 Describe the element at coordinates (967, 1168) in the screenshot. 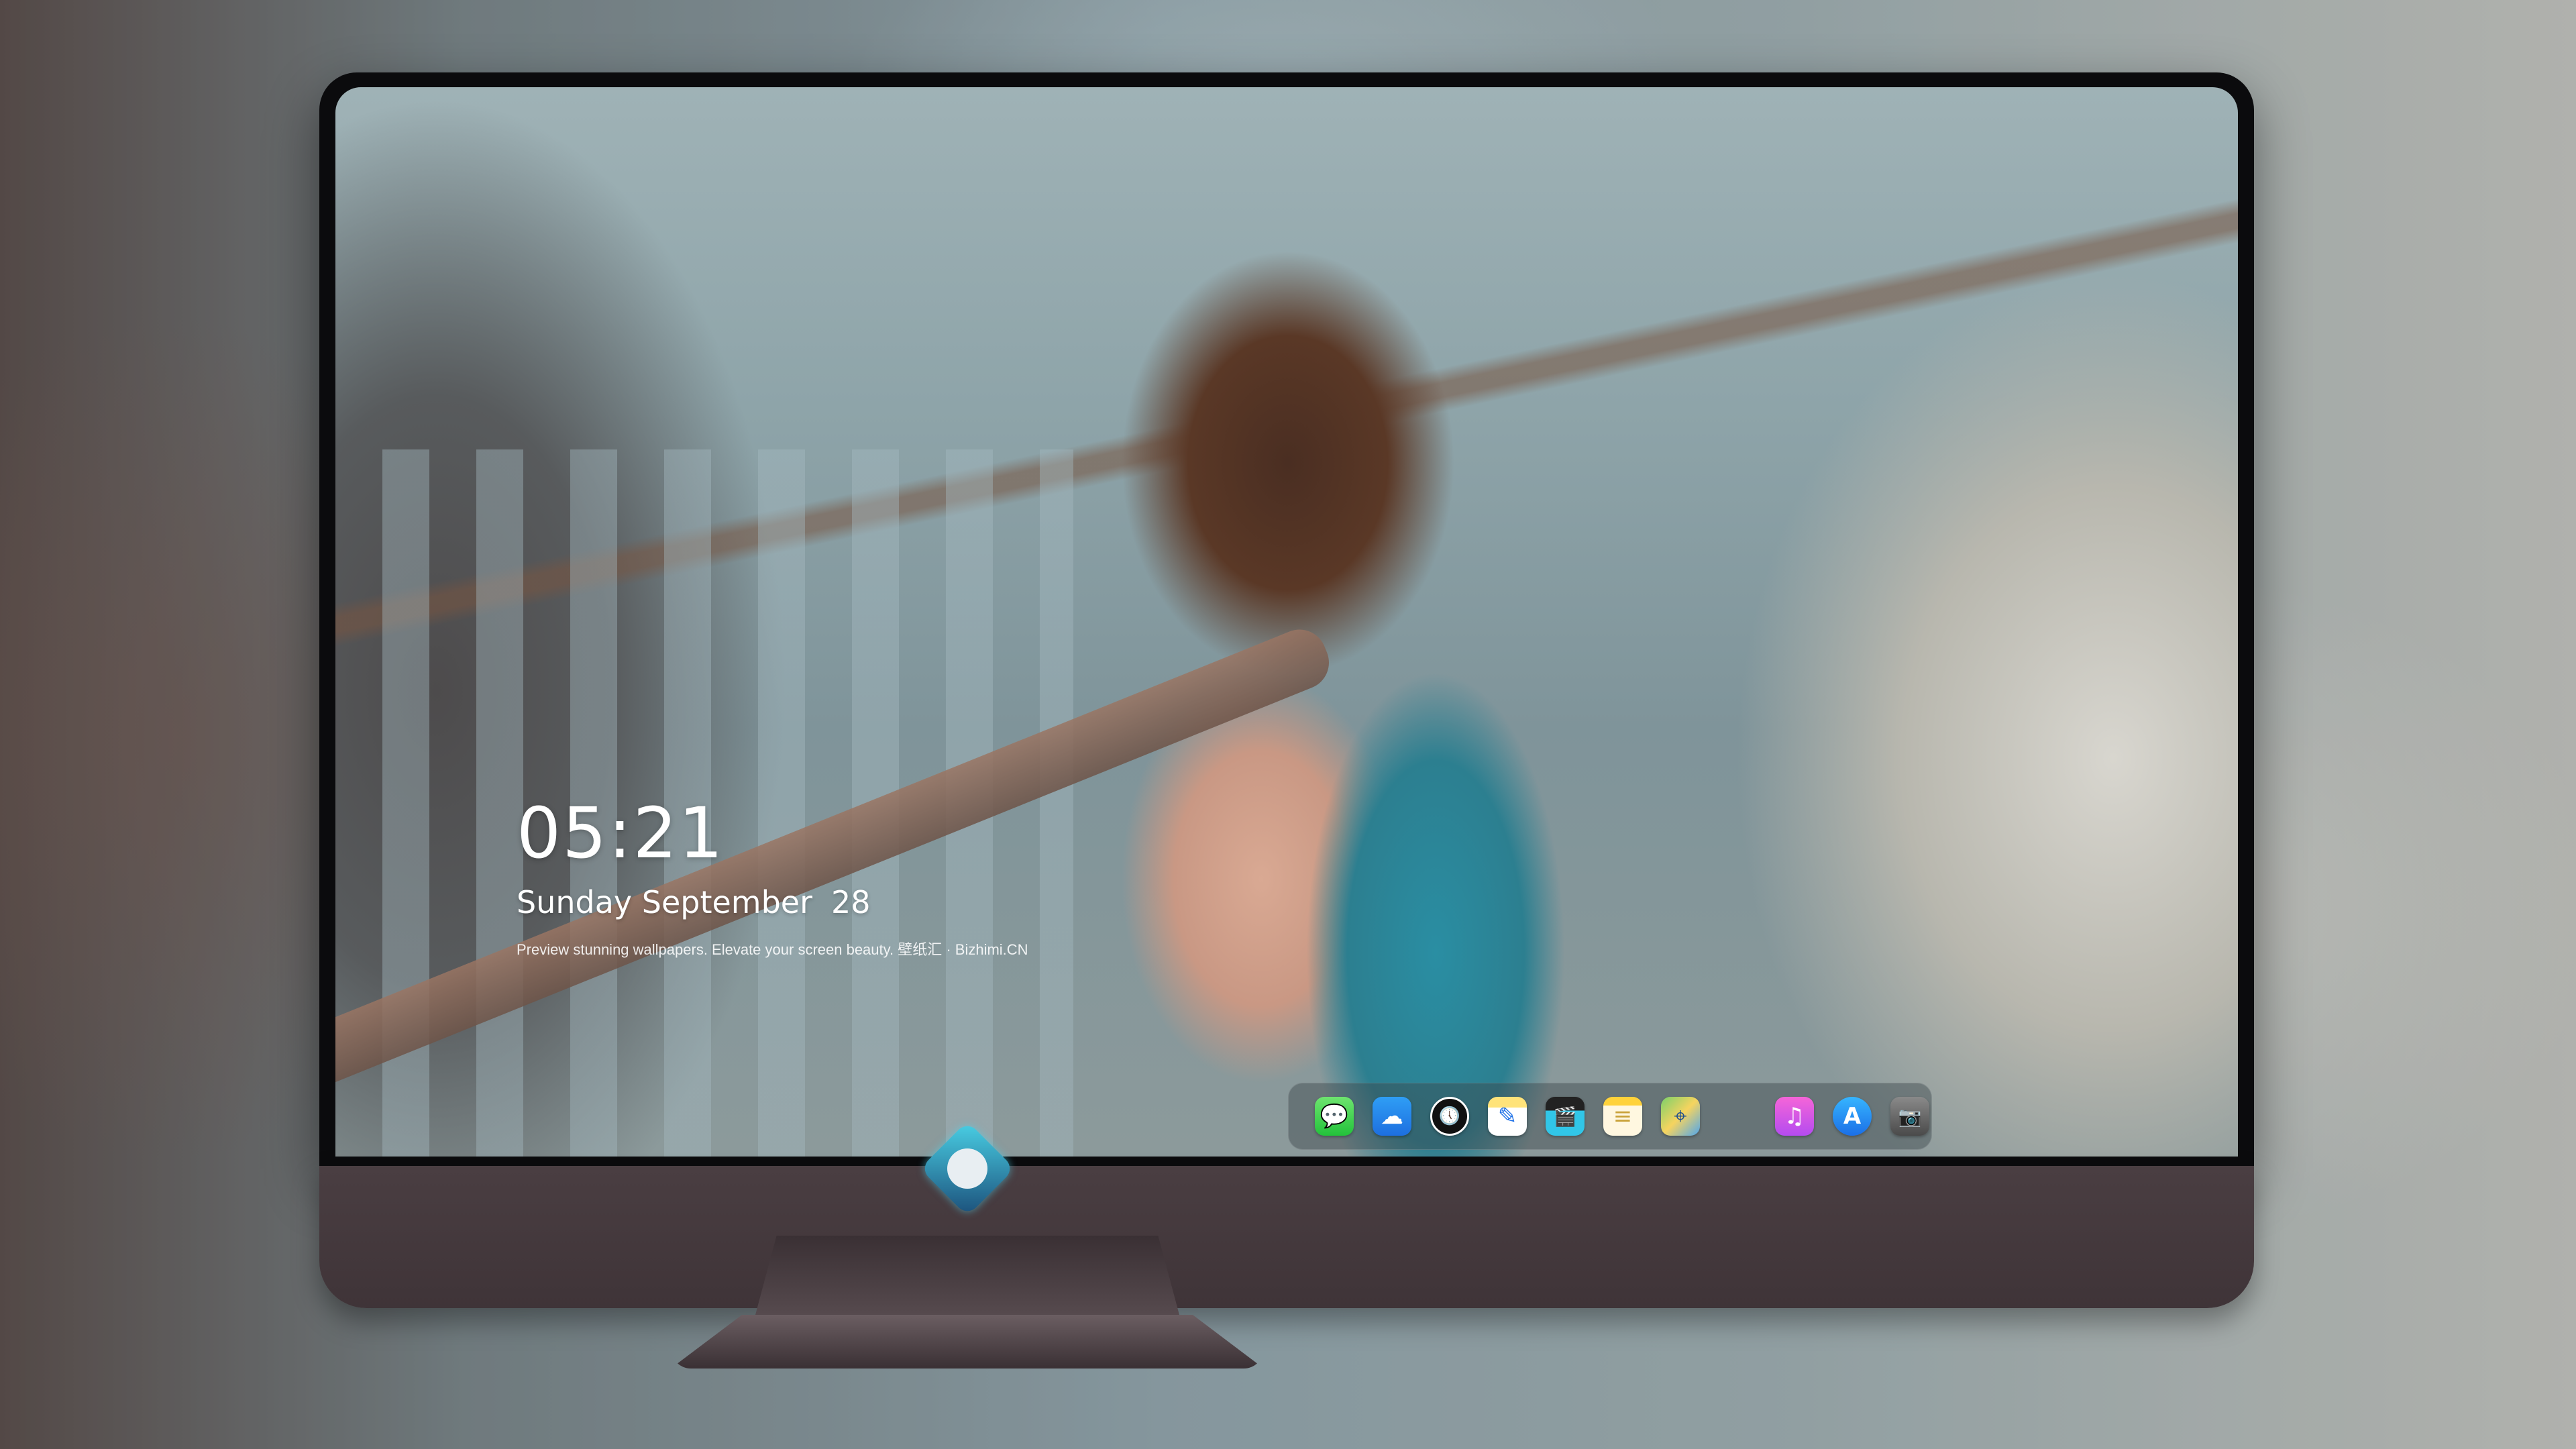

I see `logo-face-icon` at that location.